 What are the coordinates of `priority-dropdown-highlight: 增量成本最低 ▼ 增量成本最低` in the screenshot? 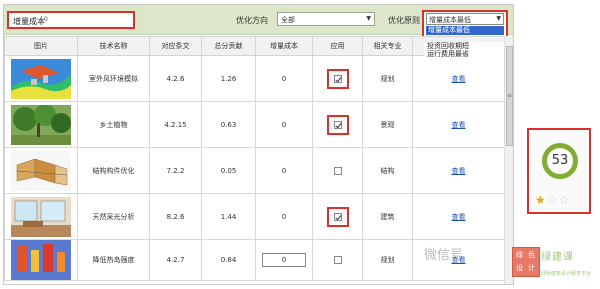 It's located at (465, 24).